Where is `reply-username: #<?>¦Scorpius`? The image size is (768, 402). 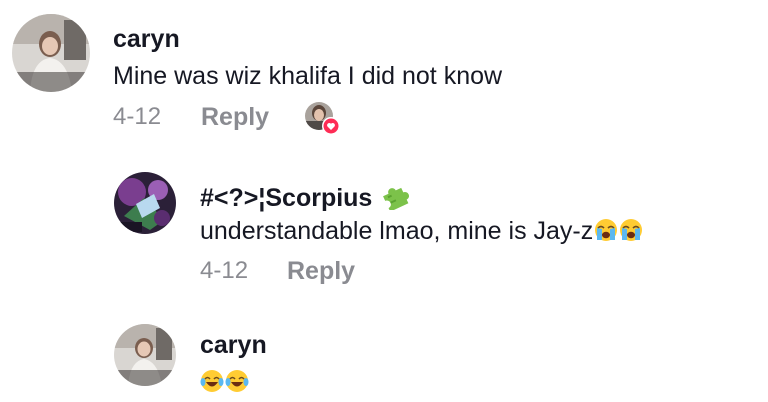
reply-username: #<?>¦Scorpius is located at coordinates (305, 197).